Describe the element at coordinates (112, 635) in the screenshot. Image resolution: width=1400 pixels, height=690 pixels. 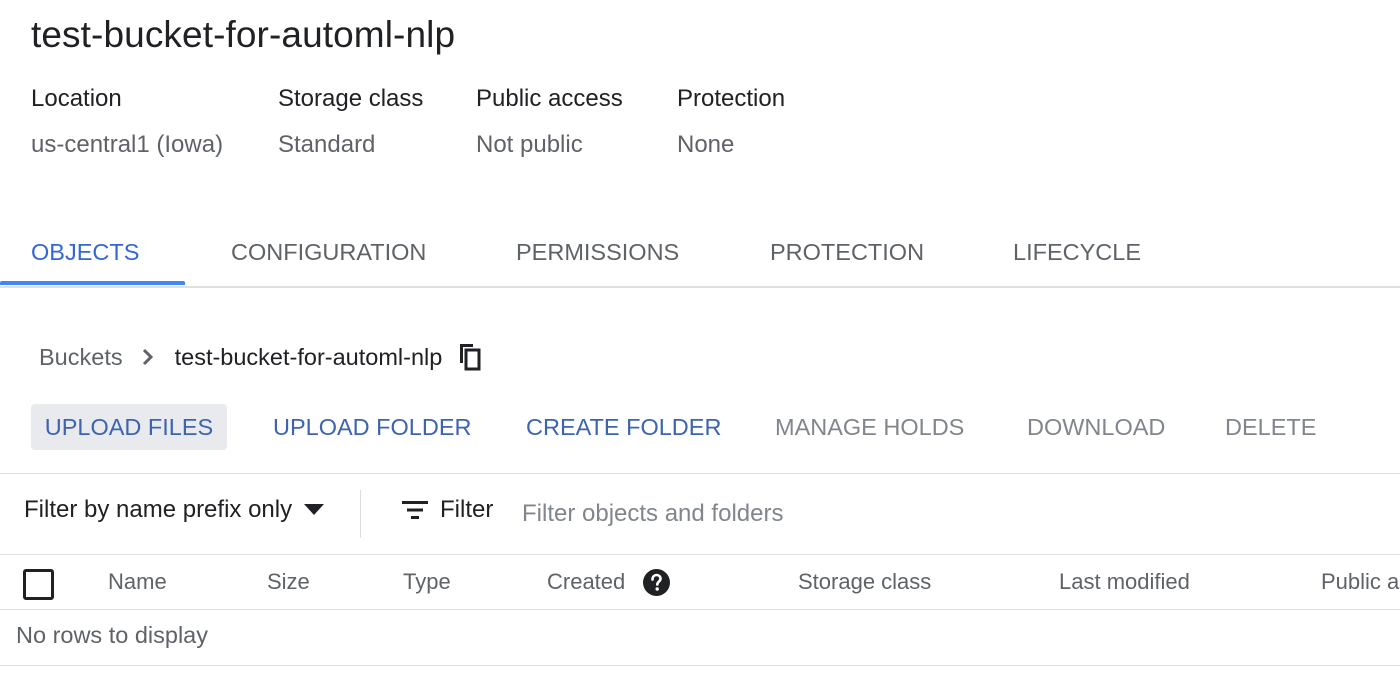
I see `empty-state-message: No rows to display` at that location.